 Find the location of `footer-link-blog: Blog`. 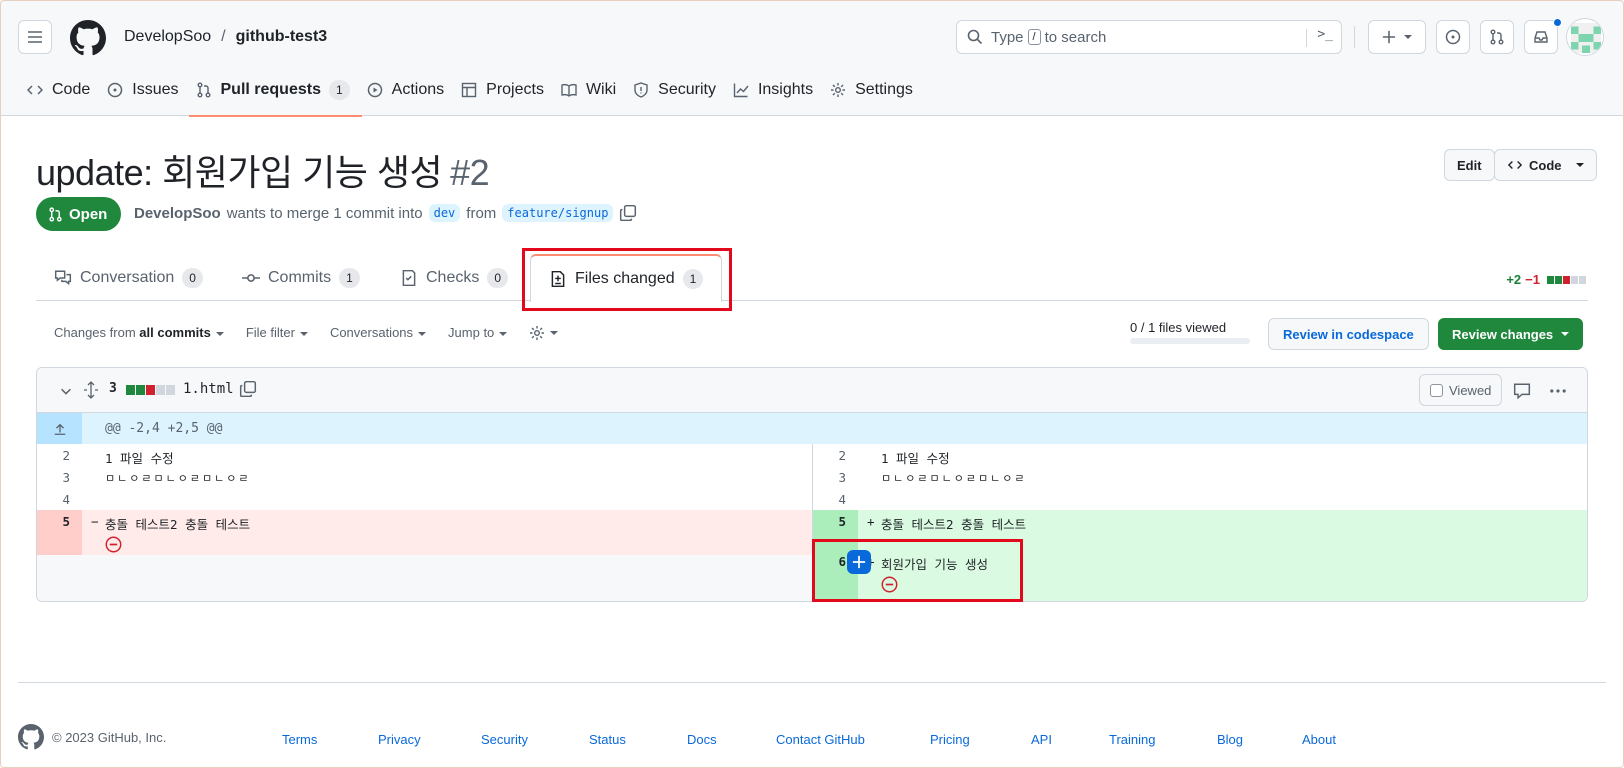

footer-link-blog: Blog is located at coordinates (1230, 739).